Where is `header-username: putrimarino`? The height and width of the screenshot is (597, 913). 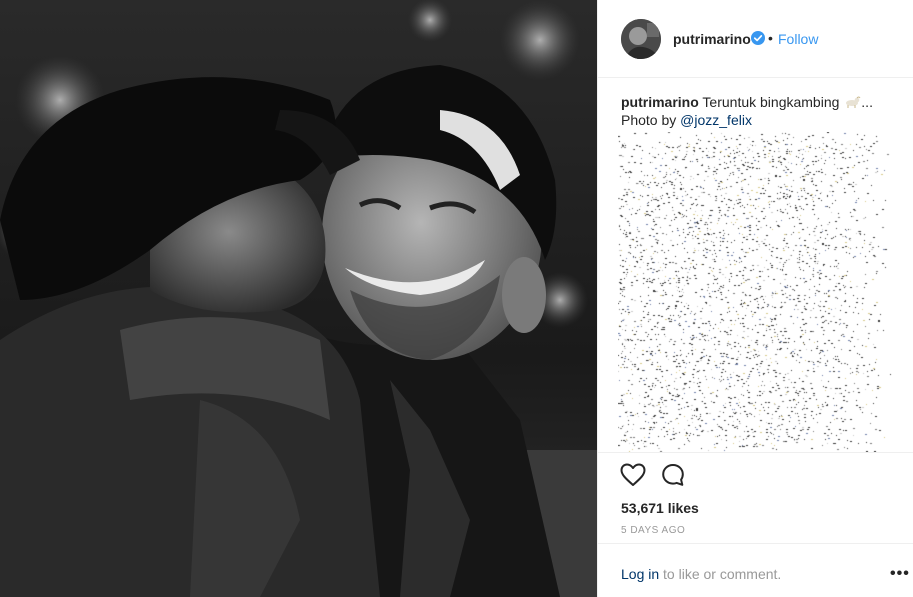 header-username: putrimarino is located at coordinates (712, 39).